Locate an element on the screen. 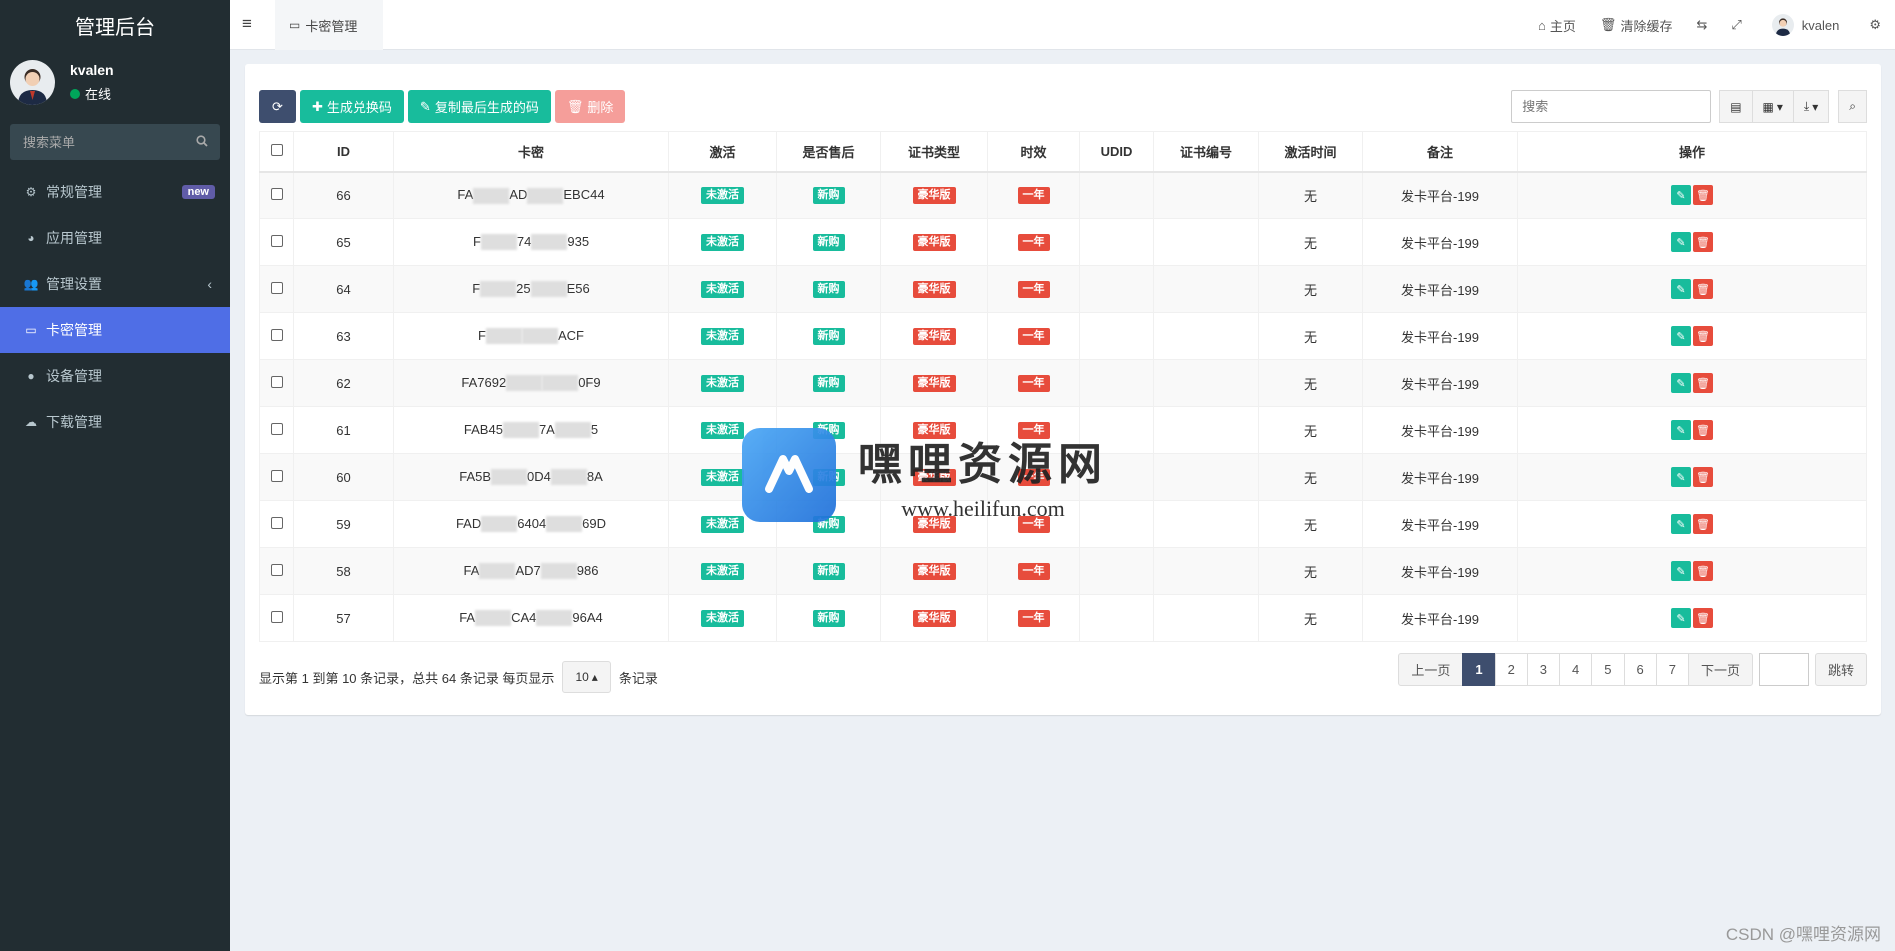 The height and width of the screenshot is (951, 1895). menu-search-input is located at coordinates (115, 142).